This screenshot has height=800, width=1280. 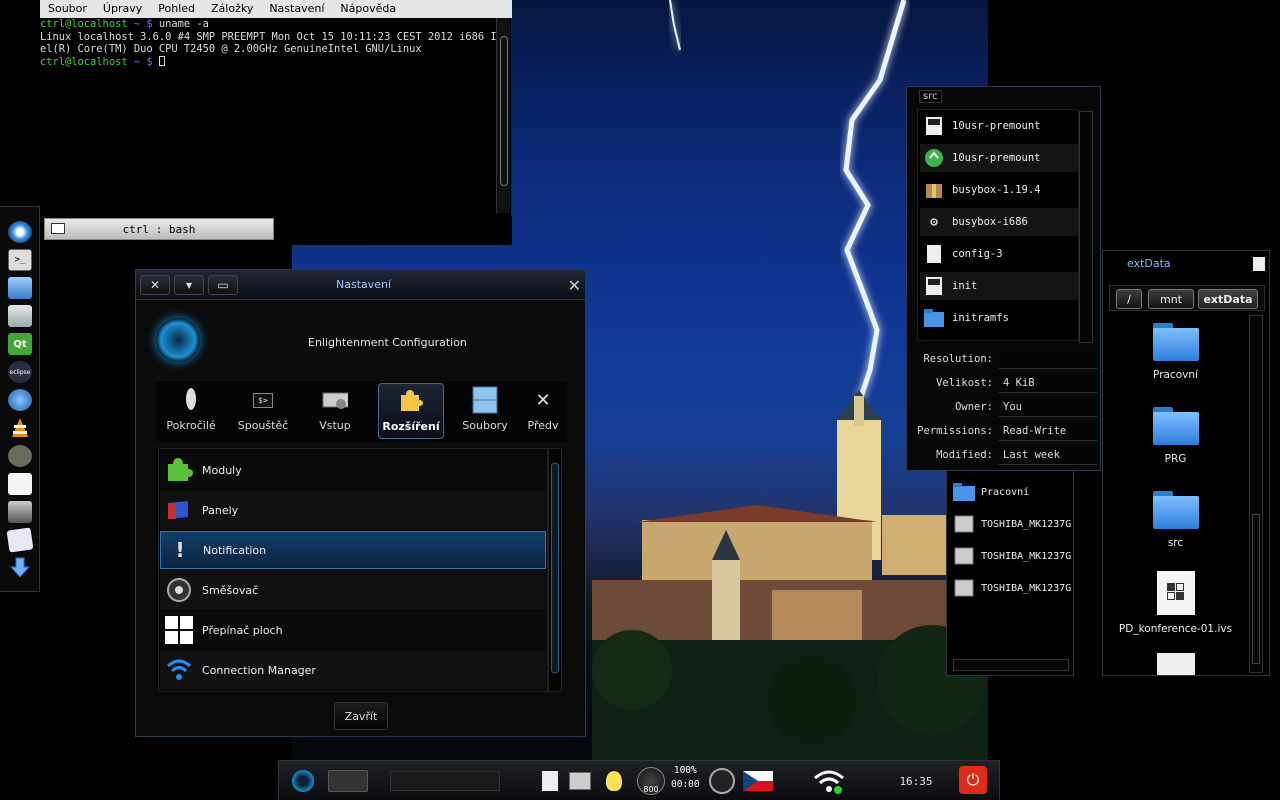 I want to click on category-label: Spouštěč, so click(x=263, y=425).